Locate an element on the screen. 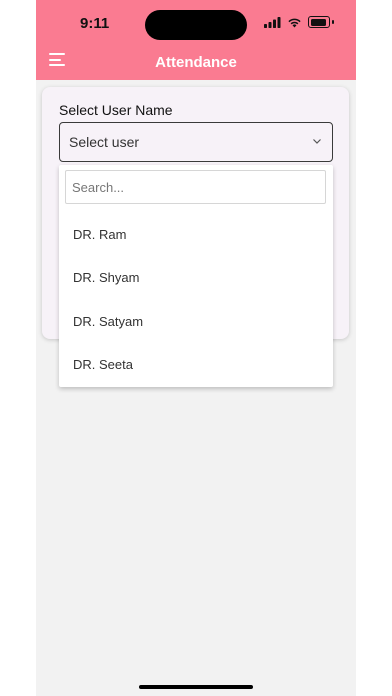  select-value: Select user is located at coordinates (104, 142).